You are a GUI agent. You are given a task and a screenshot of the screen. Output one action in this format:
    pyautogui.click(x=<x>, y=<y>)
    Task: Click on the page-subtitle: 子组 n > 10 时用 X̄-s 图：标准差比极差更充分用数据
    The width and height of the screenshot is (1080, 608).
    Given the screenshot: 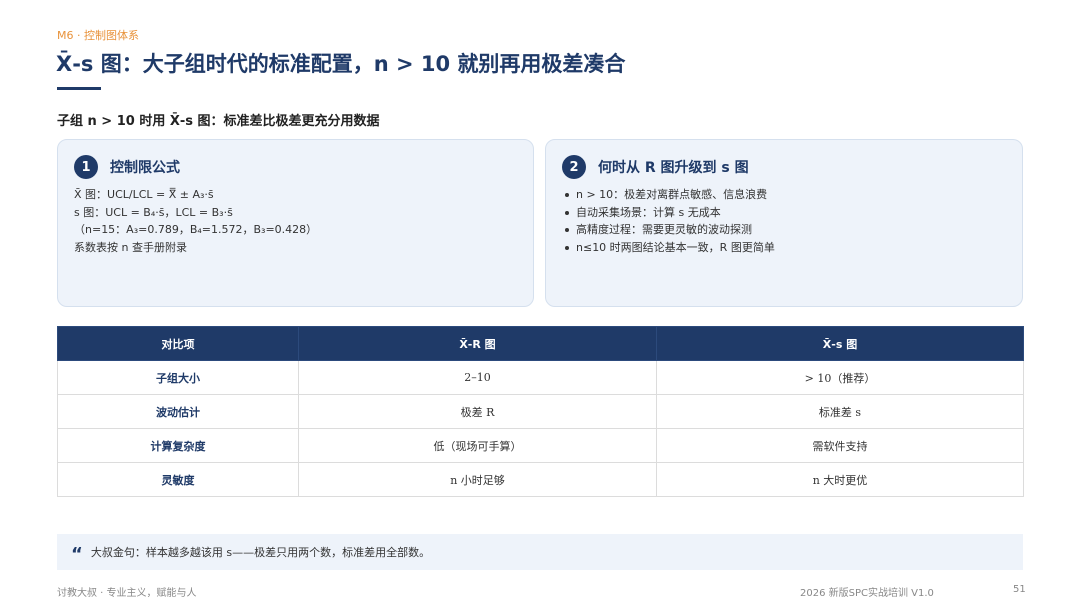 What is the action you would take?
    pyautogui.click(x=218, y=121)
    